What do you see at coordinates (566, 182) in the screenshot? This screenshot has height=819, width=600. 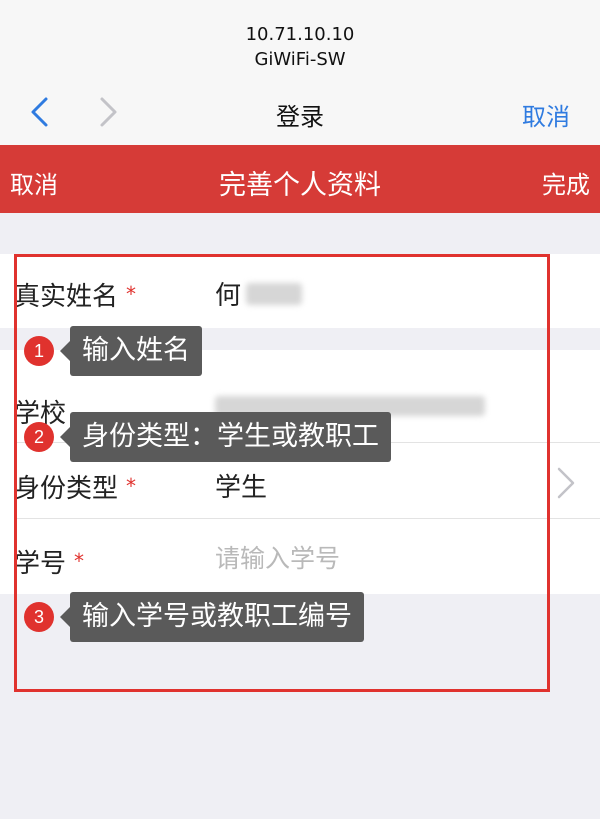 I see `toolbar-done-button: 完成` at bounding box center [566, 182].